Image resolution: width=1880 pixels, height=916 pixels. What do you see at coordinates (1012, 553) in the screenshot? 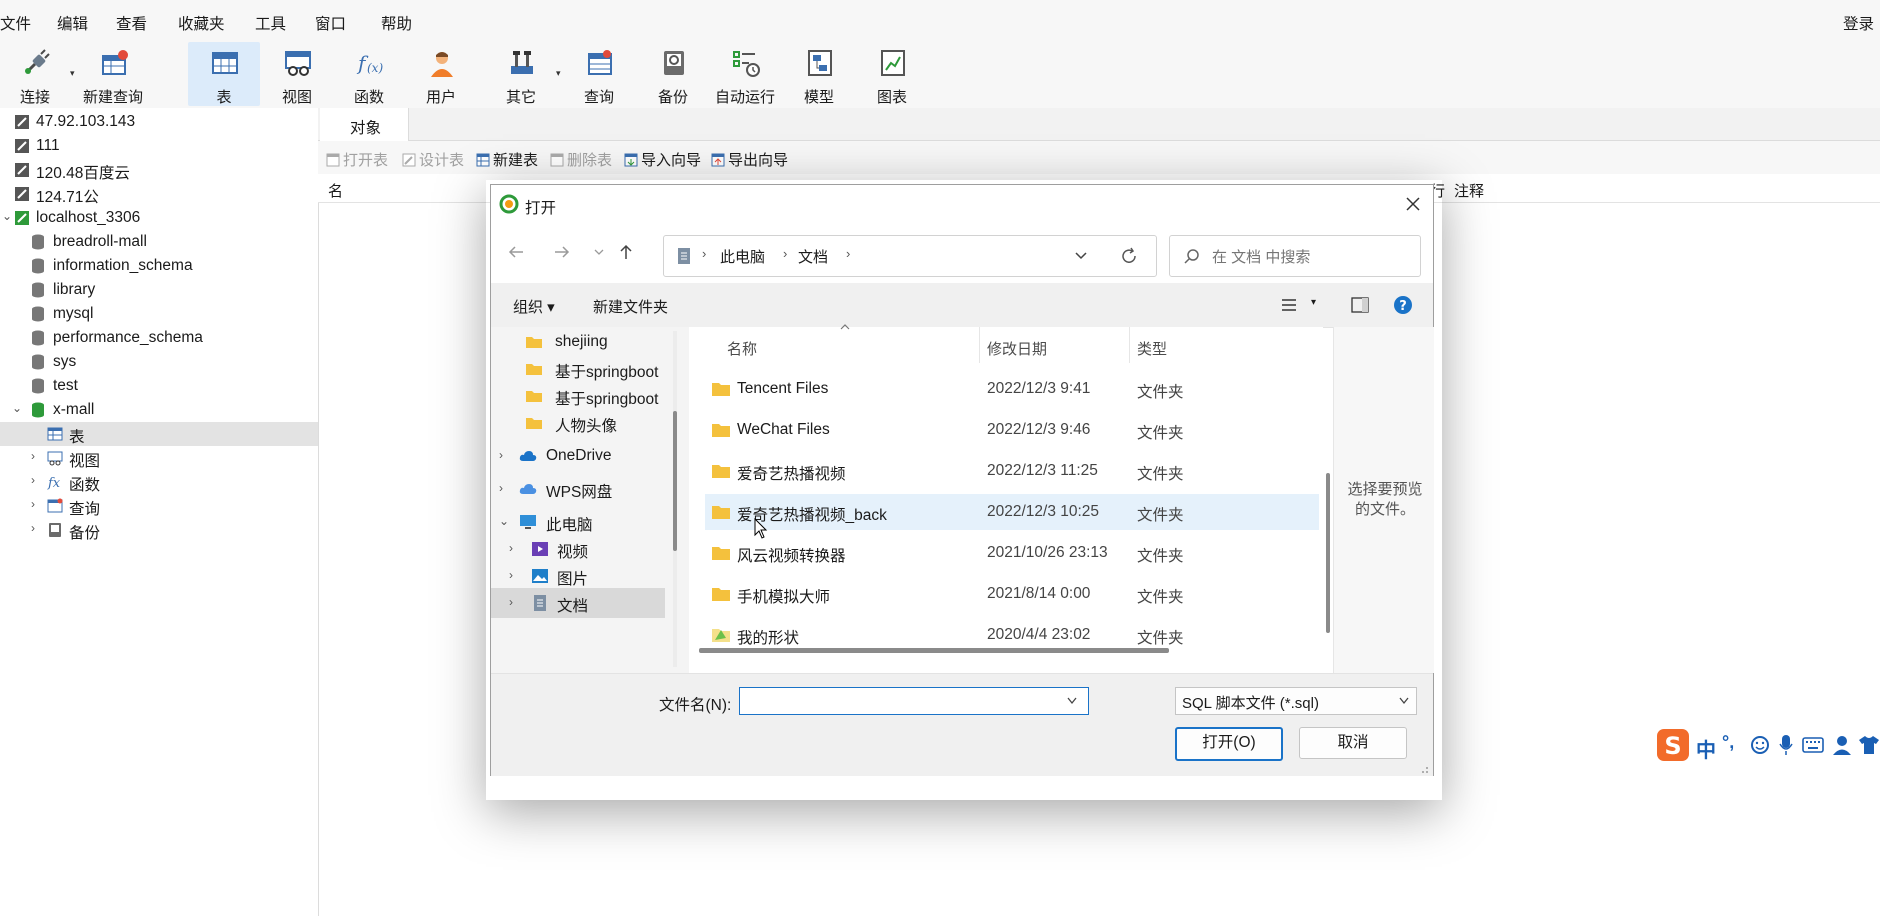
I see `file-row: 风云视频转换器 2021/10/26 23:13 文件夹` at bounding box center [1012, 553].